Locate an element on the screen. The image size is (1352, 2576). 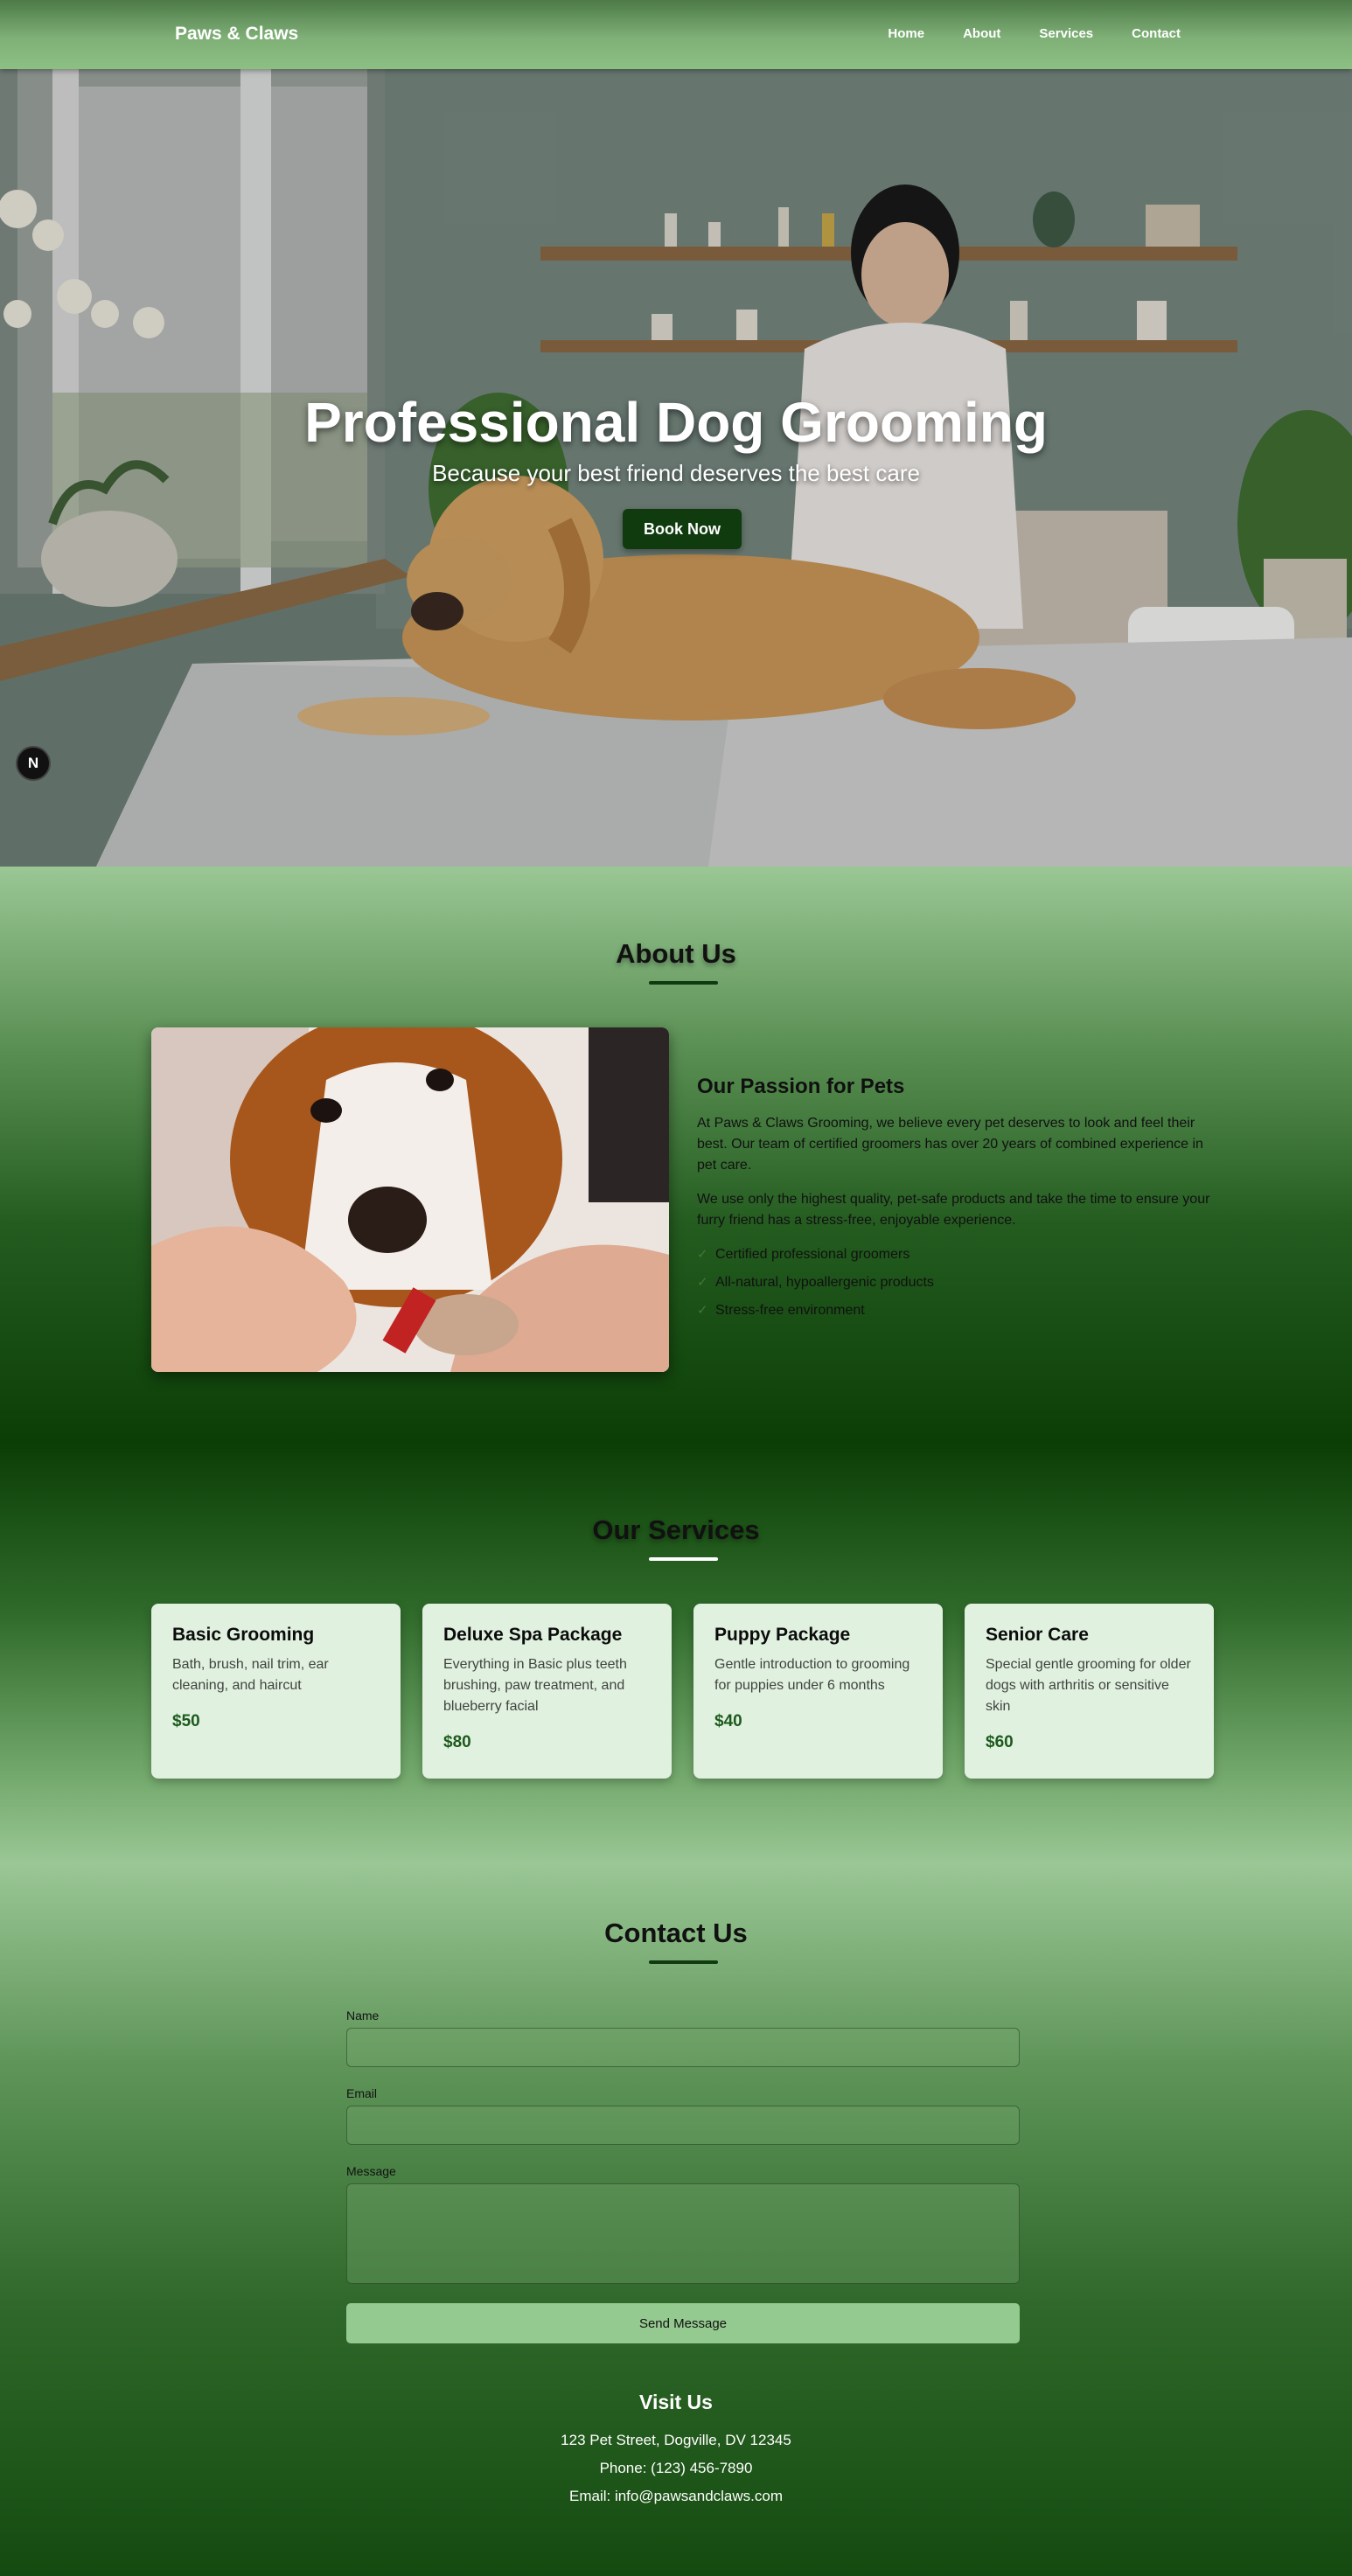
nav-link-contact: Contact is located at coordinates (1156, 33).